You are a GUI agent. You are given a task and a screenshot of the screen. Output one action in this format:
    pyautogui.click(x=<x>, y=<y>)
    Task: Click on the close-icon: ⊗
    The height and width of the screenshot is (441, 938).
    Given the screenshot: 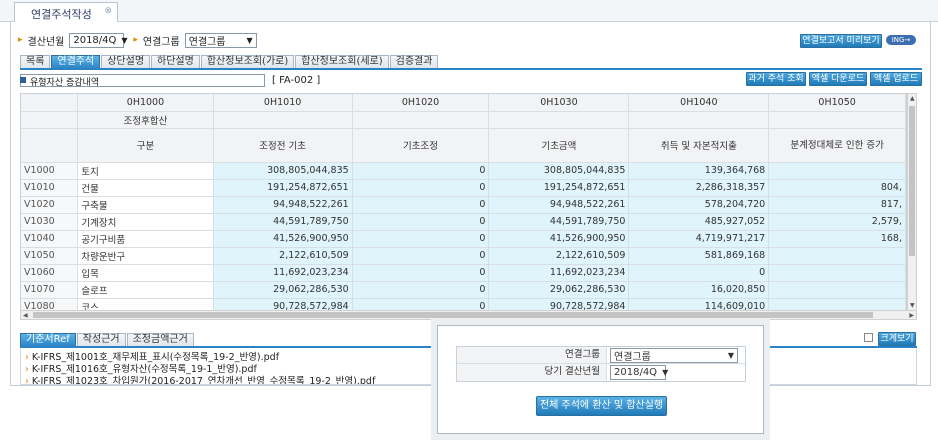 What is the action you would take?
    pyautogui.click(x=108, y=11)
    